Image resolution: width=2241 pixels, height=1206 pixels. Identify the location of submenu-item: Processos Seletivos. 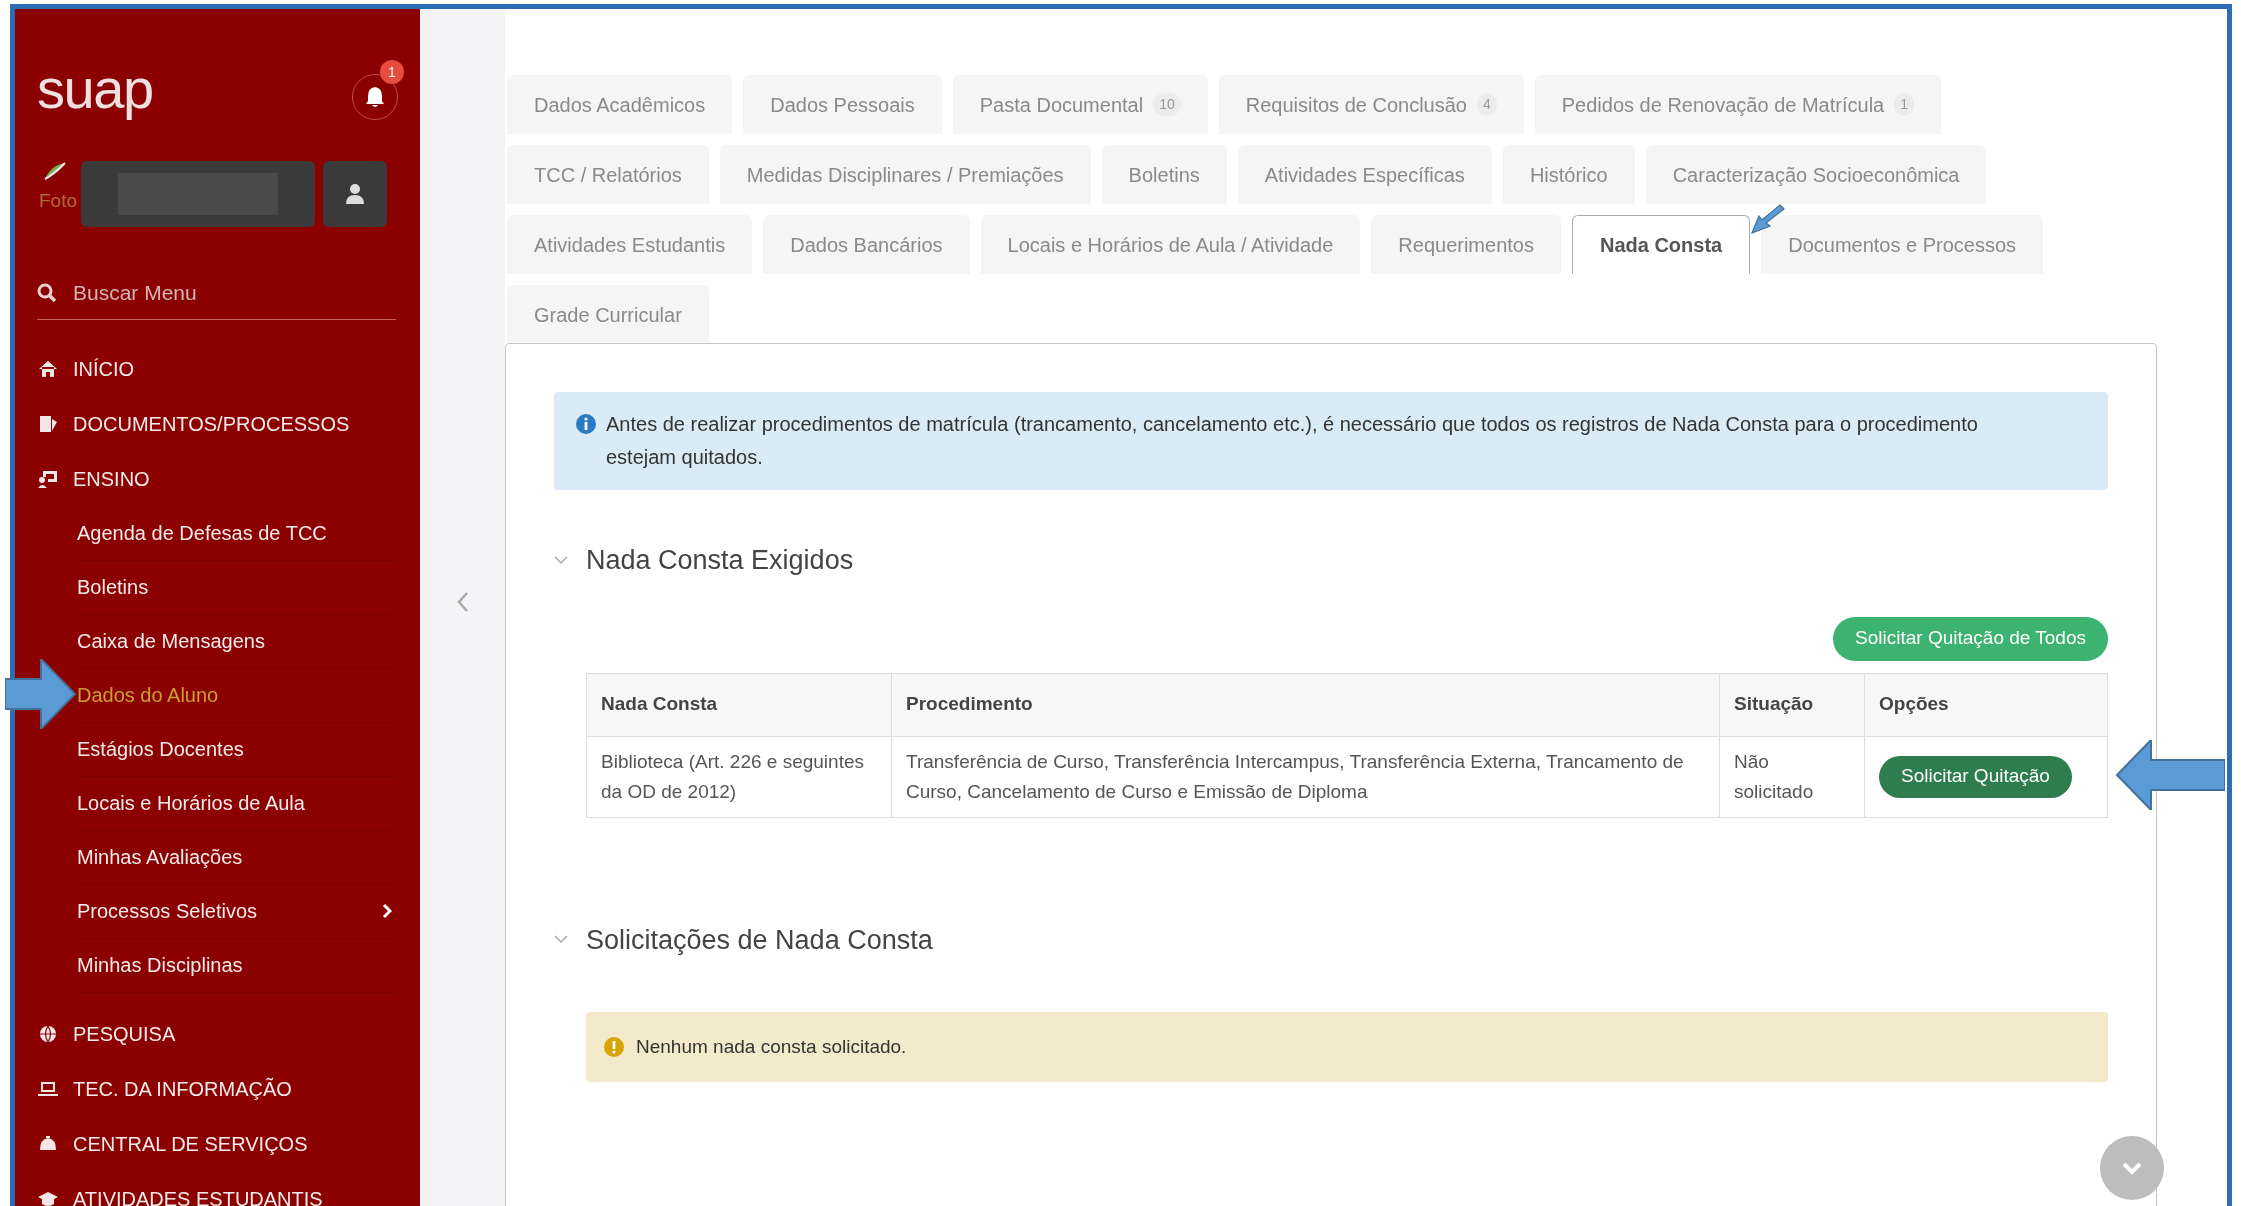
(236, 911).